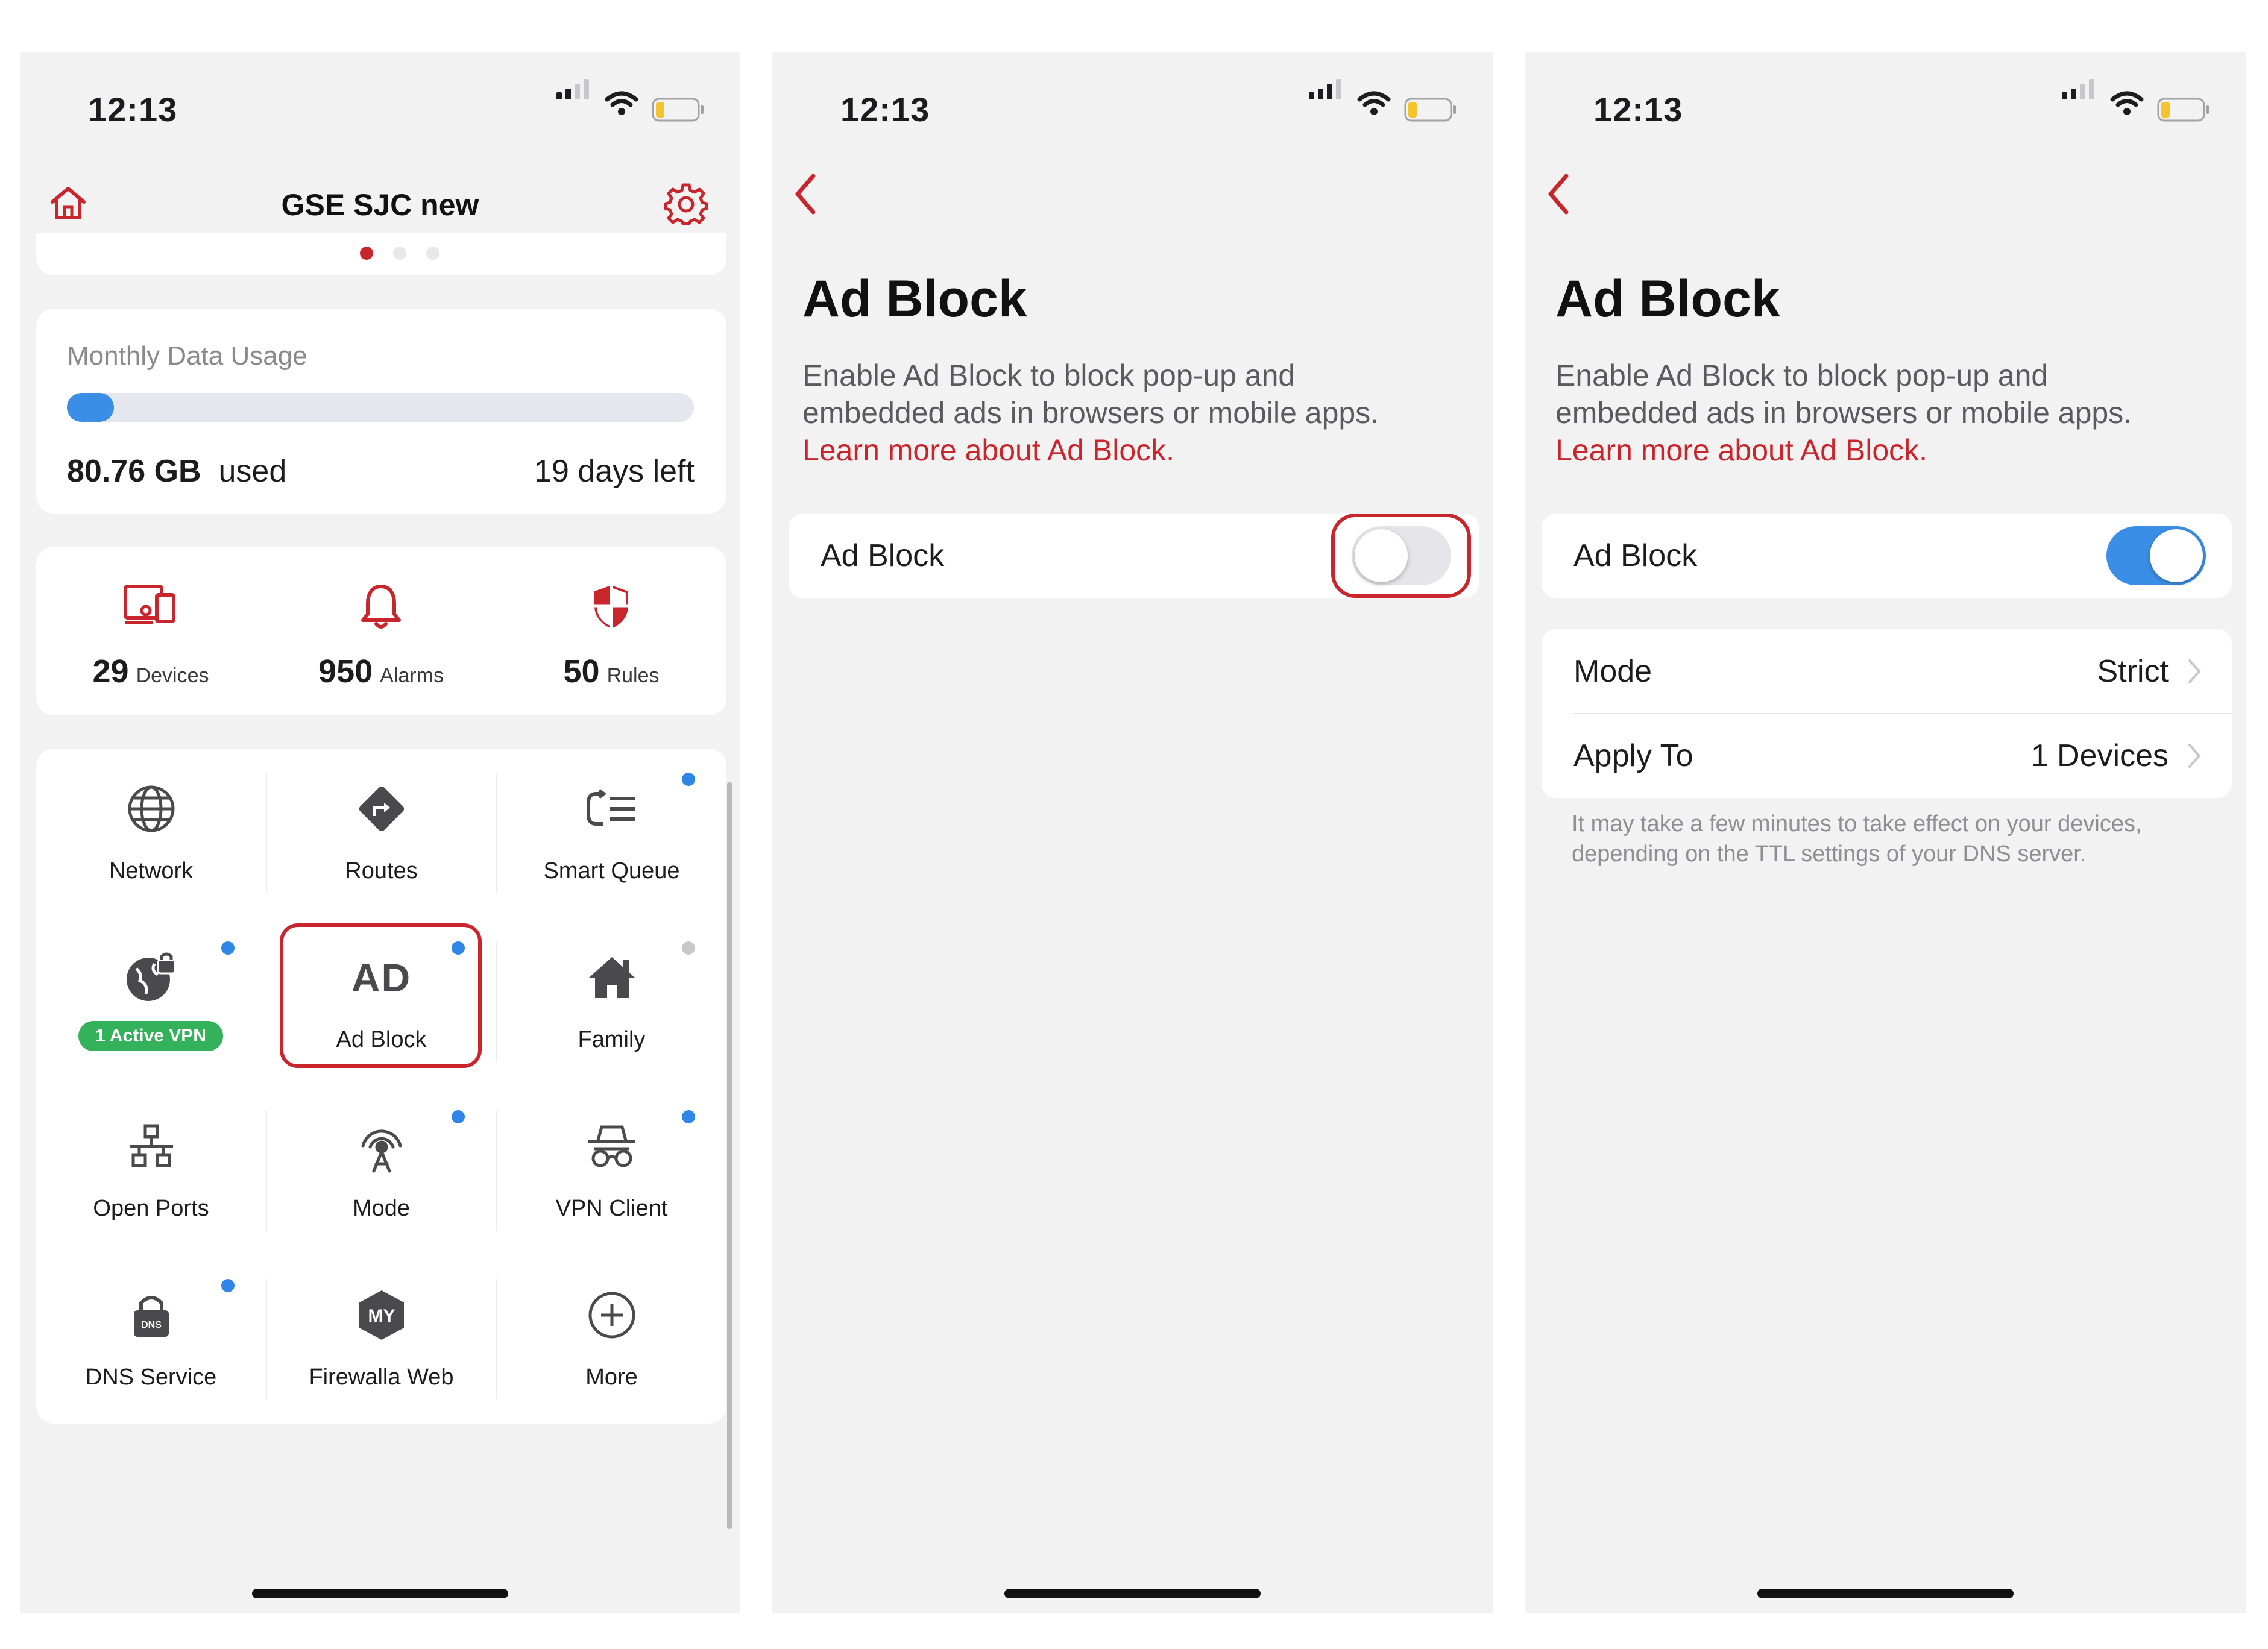  Describe the element at coordinates (152, 1325) in the screenshot. I see `dns-icon-text: DNS` at that location.